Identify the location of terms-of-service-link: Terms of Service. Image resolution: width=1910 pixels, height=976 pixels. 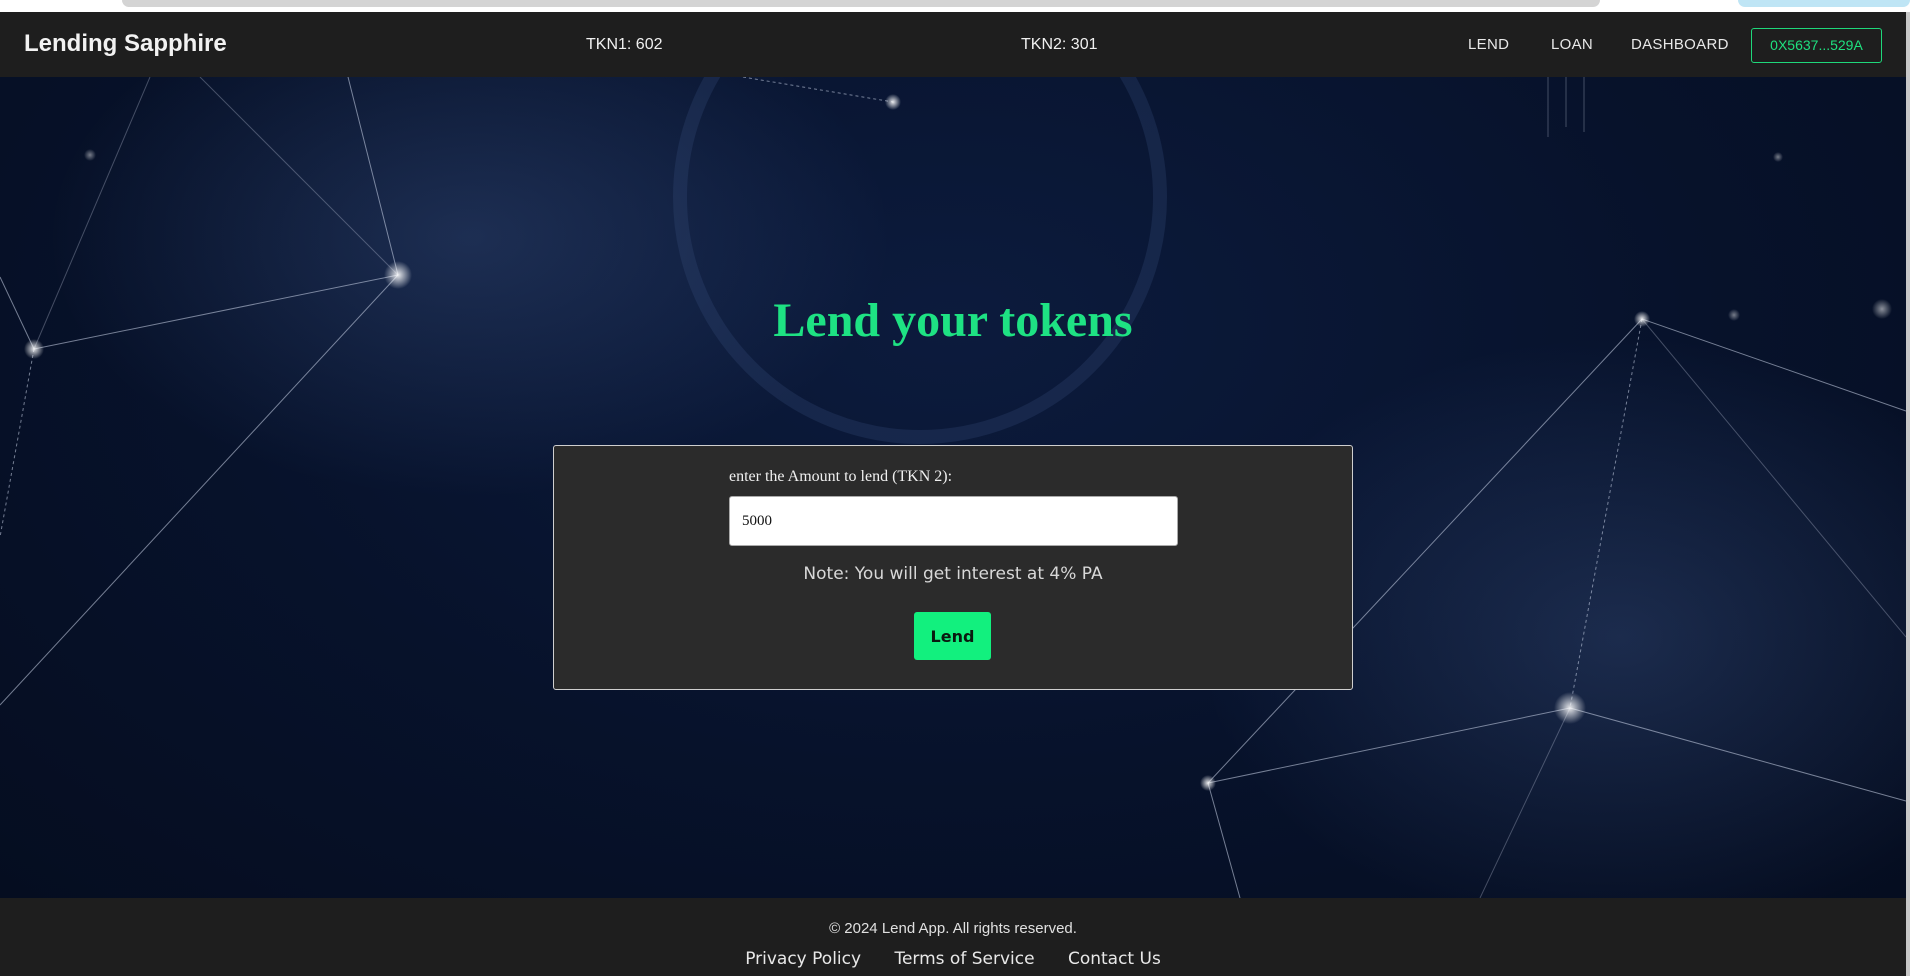
(964, 959).